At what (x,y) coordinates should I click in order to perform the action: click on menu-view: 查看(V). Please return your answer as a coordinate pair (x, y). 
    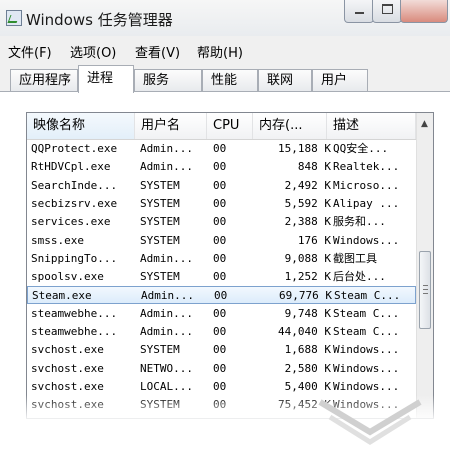
    Looking at the image, I should click on (157, 51).